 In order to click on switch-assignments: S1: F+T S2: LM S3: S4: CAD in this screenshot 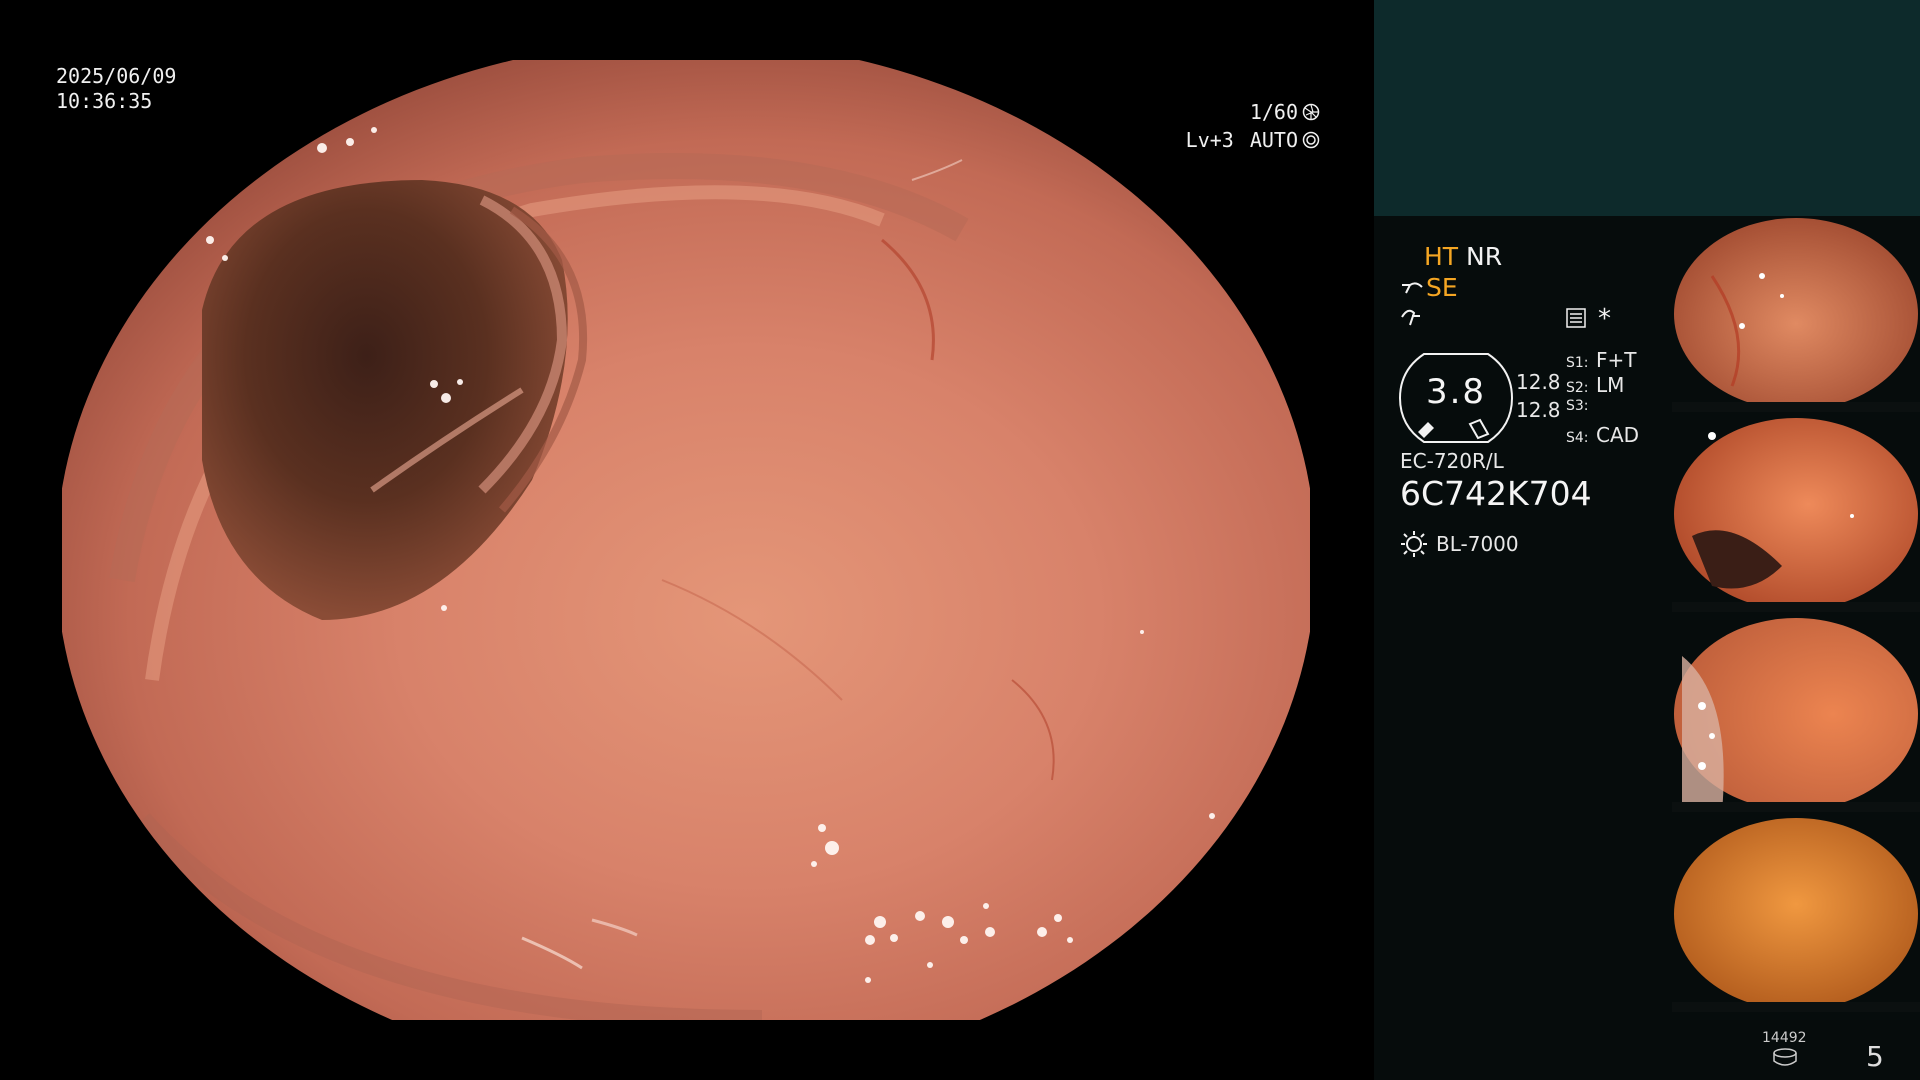, I will do `click(1602, 398)`.